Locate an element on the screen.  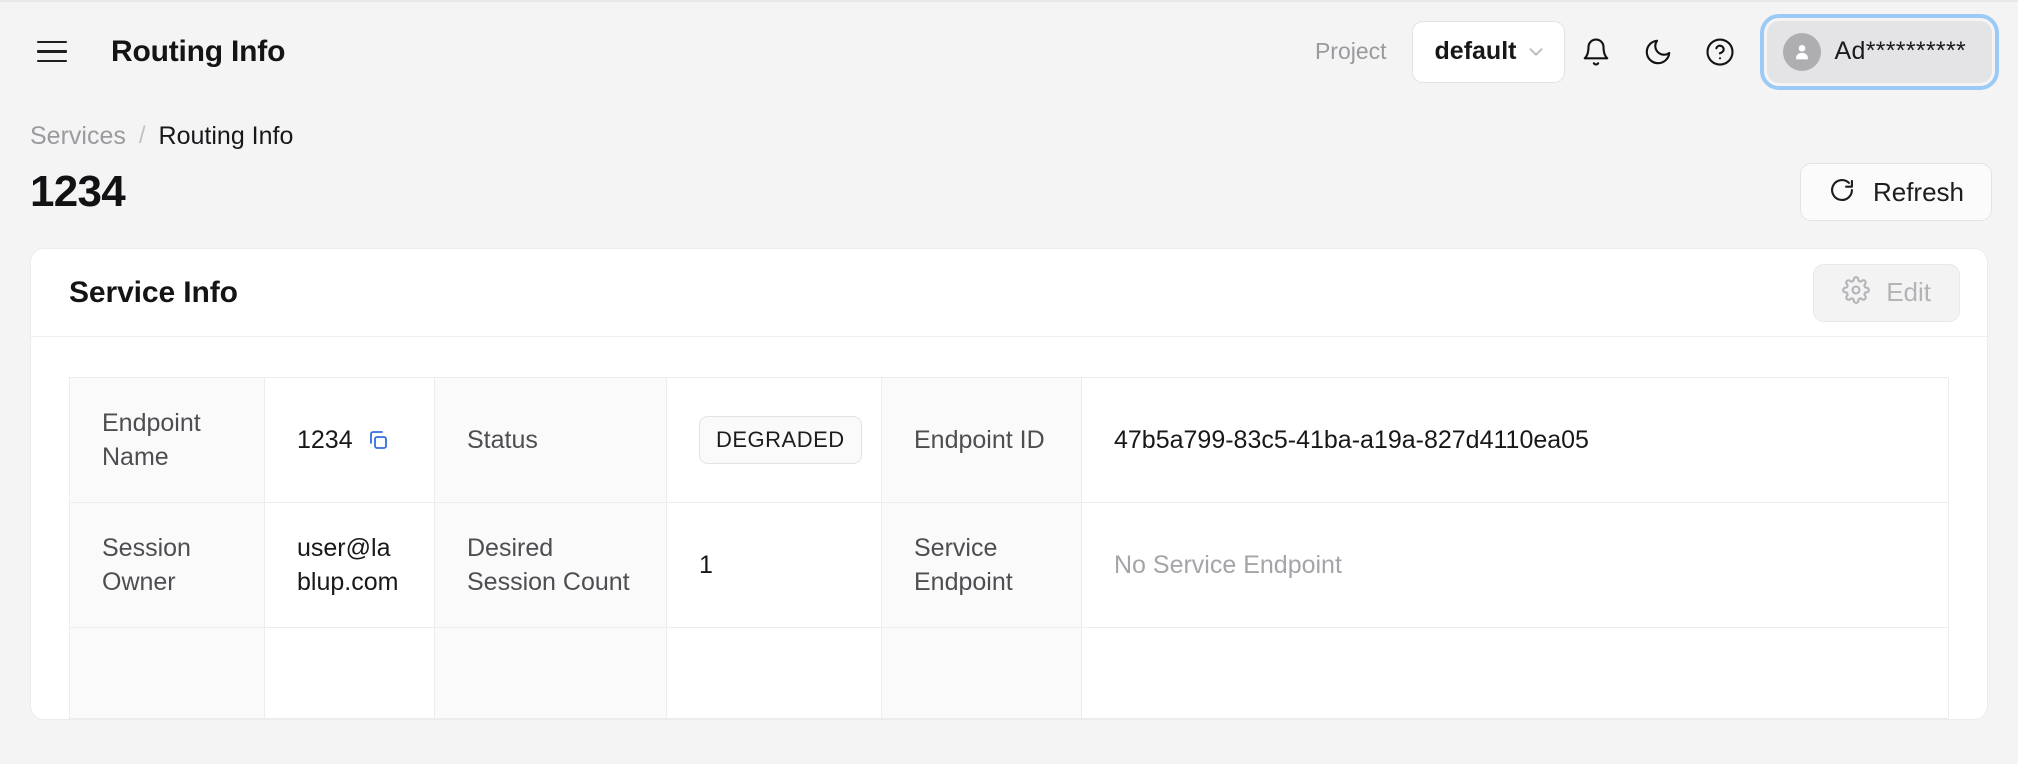
row-label-next is located at coordinates (167, 673).